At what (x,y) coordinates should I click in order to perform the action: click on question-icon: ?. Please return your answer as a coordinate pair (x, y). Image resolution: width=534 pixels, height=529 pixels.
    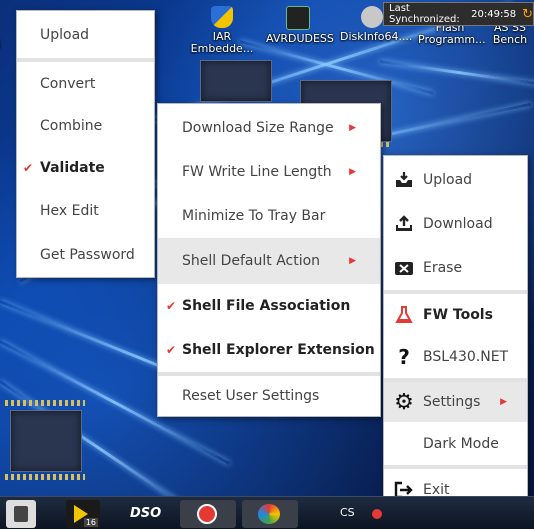
    Looking at the image, I should click on (404, 357).